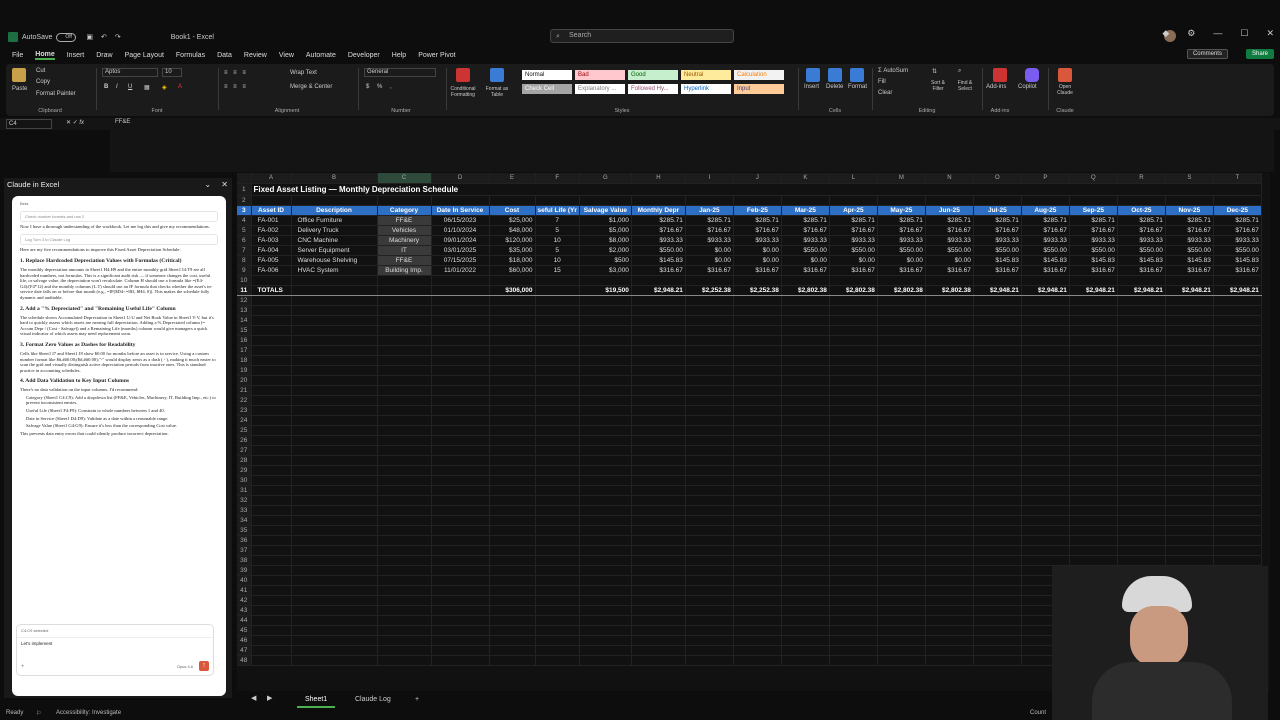 The height and width of the screenshot is (720, 1280). Describe the element at coordinates (557, 178) in the screenshot. I see `column-header: F` at that location.